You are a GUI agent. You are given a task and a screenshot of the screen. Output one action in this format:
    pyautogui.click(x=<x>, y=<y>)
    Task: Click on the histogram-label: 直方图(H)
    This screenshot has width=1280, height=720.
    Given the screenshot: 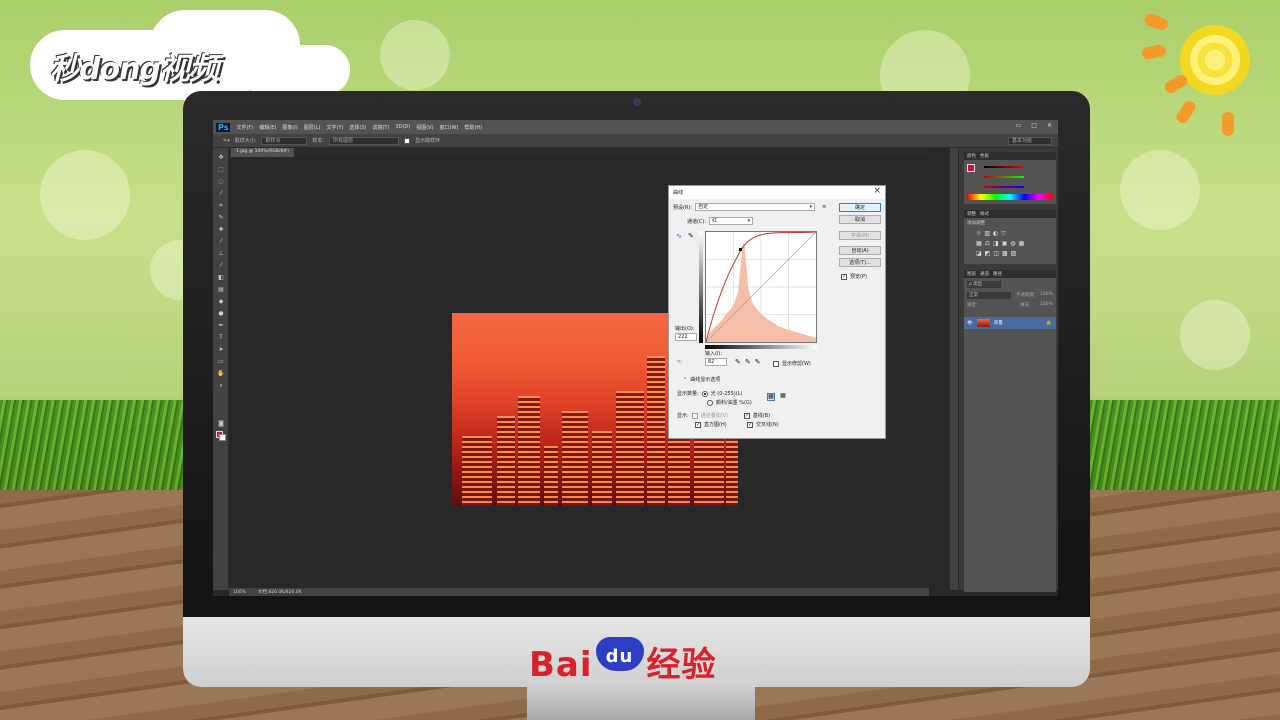 What is the action you would take?
    pyautogui.click(x=715, y=425)
    